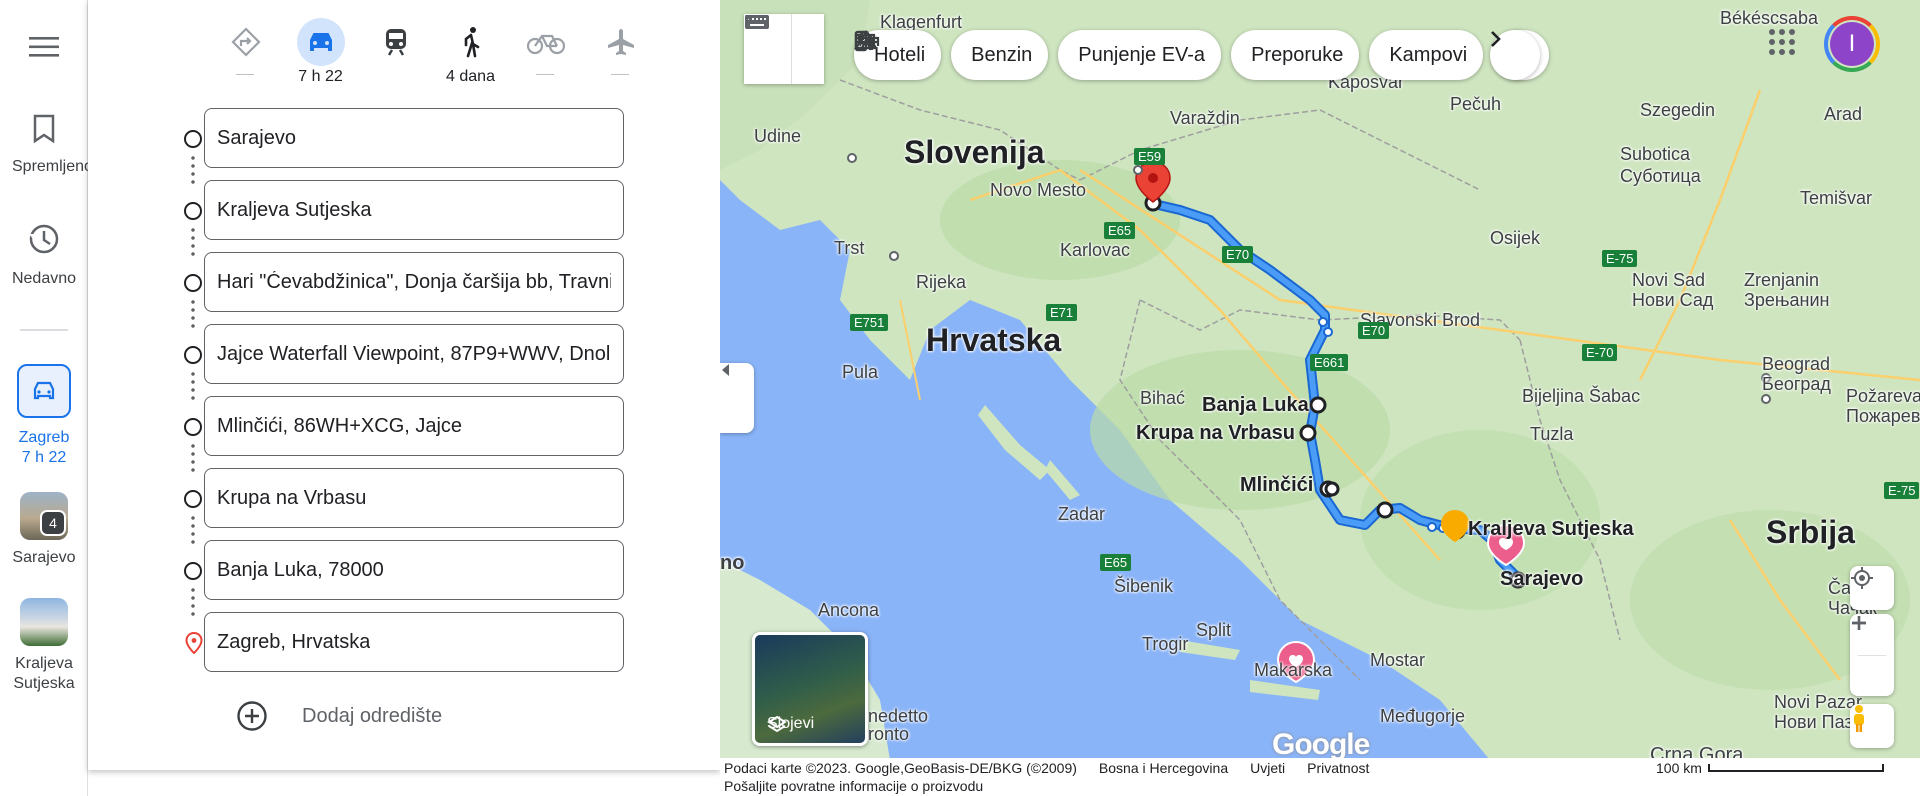  I want to click on recent-kraljeva-sutjeska: Kraljeva Sutjeska, so click(44, 646).